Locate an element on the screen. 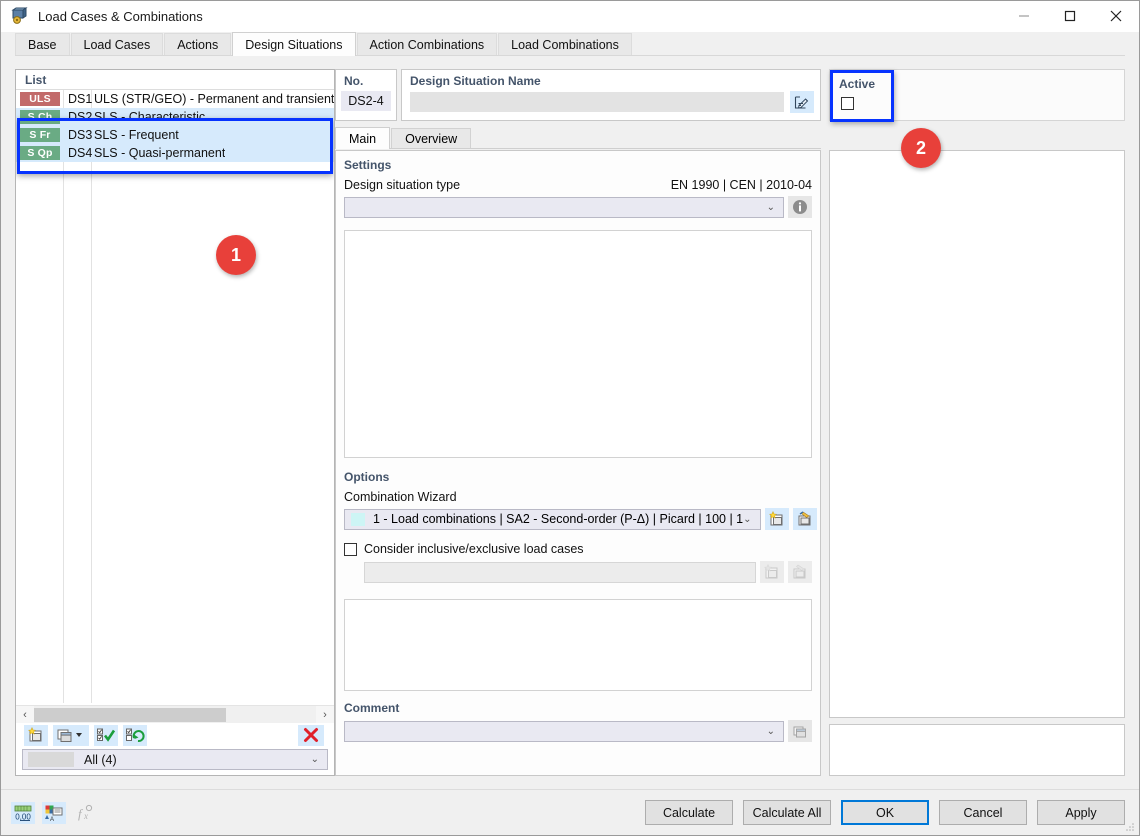  inclusive-exclusive-dropdown is located at coordinates (560, 572).